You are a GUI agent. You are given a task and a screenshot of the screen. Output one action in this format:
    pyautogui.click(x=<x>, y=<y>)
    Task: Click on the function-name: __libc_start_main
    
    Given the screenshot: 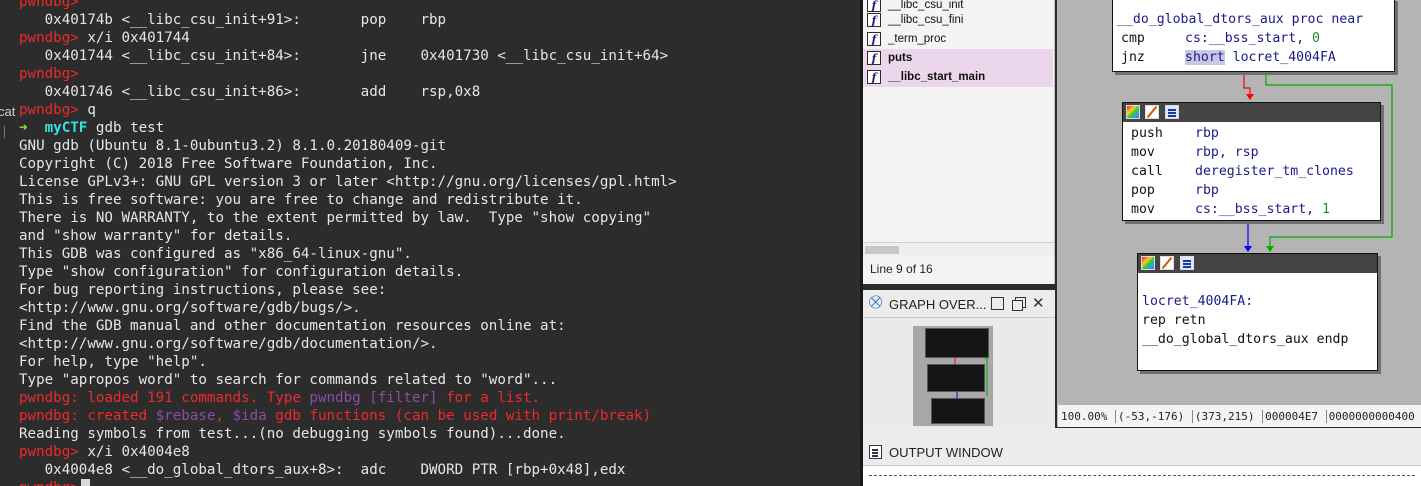 What is the action you would take?
    pyautogui.click(x=937, y=77)
    